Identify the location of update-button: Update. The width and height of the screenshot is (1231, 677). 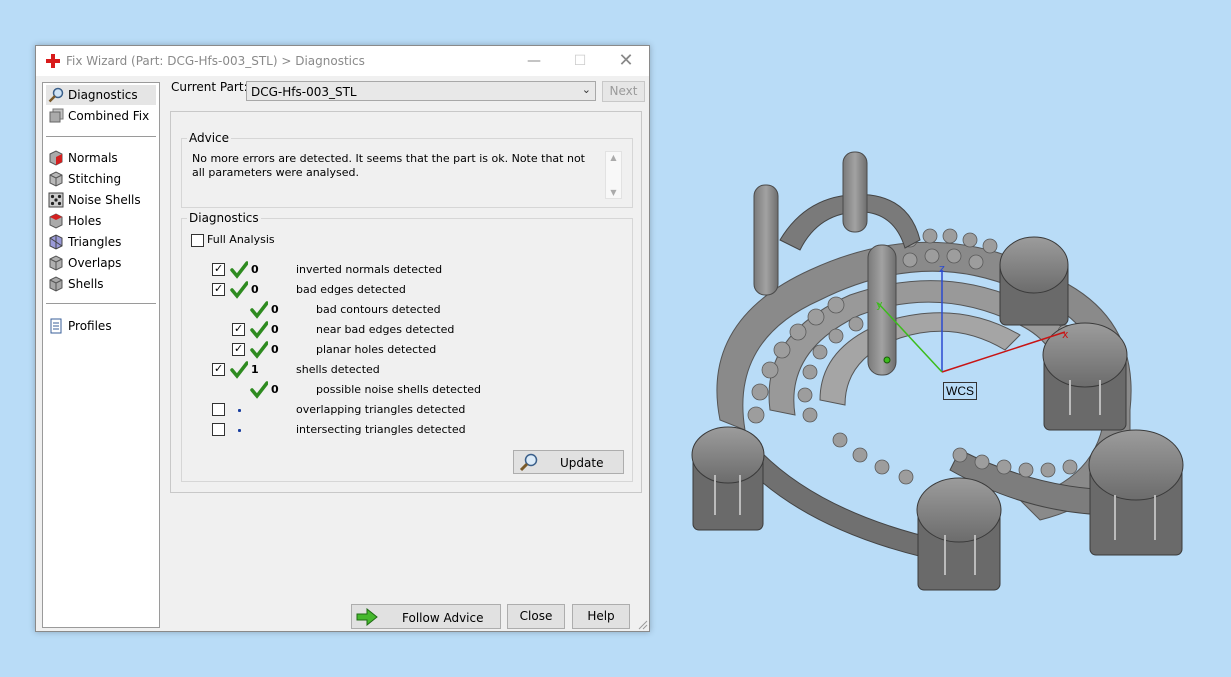
(568, 462).